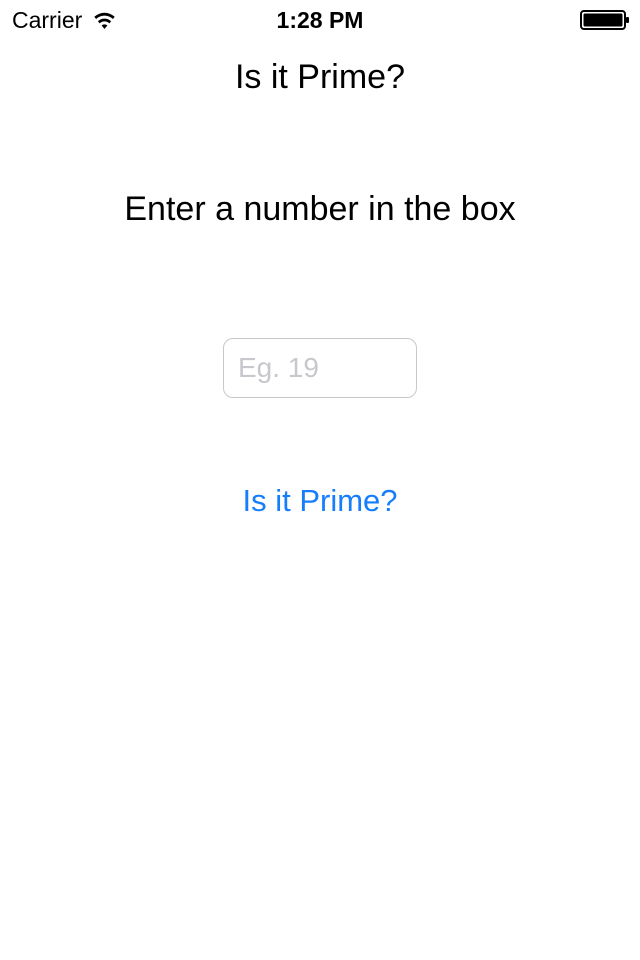 The width and height of the screenshot is (640, 960). Describe the element at coordinates (604, 20) in the screenshot. I see `battery-full-icon` at that location.